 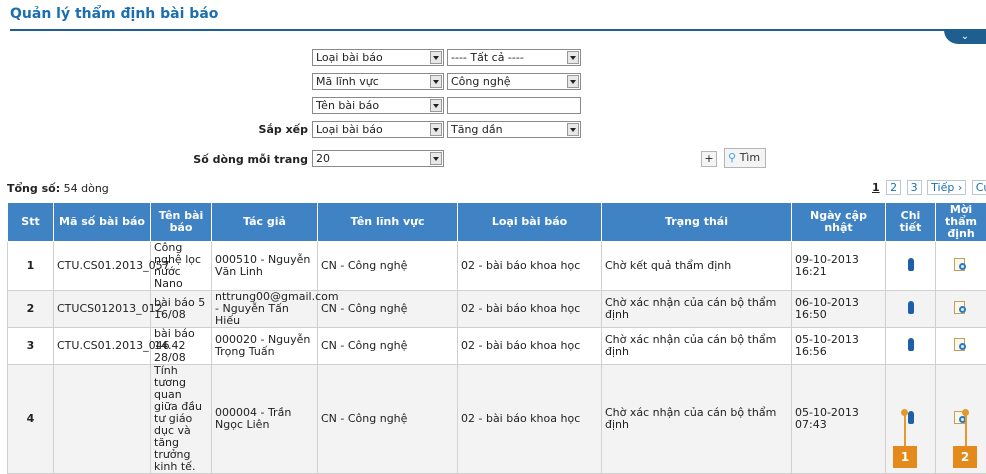 I want to click on sort-order-select: Tăng dần, so click(x=514, y=129).